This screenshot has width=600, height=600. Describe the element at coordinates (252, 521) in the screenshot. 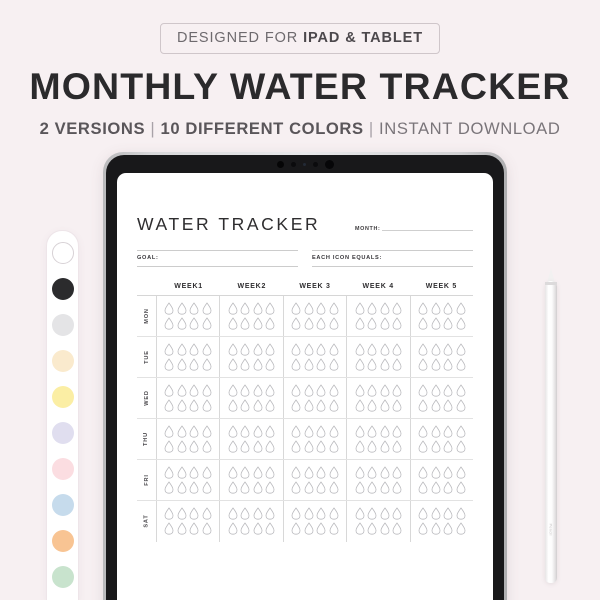

I see `tracker-cell-sat-w2` at that location.